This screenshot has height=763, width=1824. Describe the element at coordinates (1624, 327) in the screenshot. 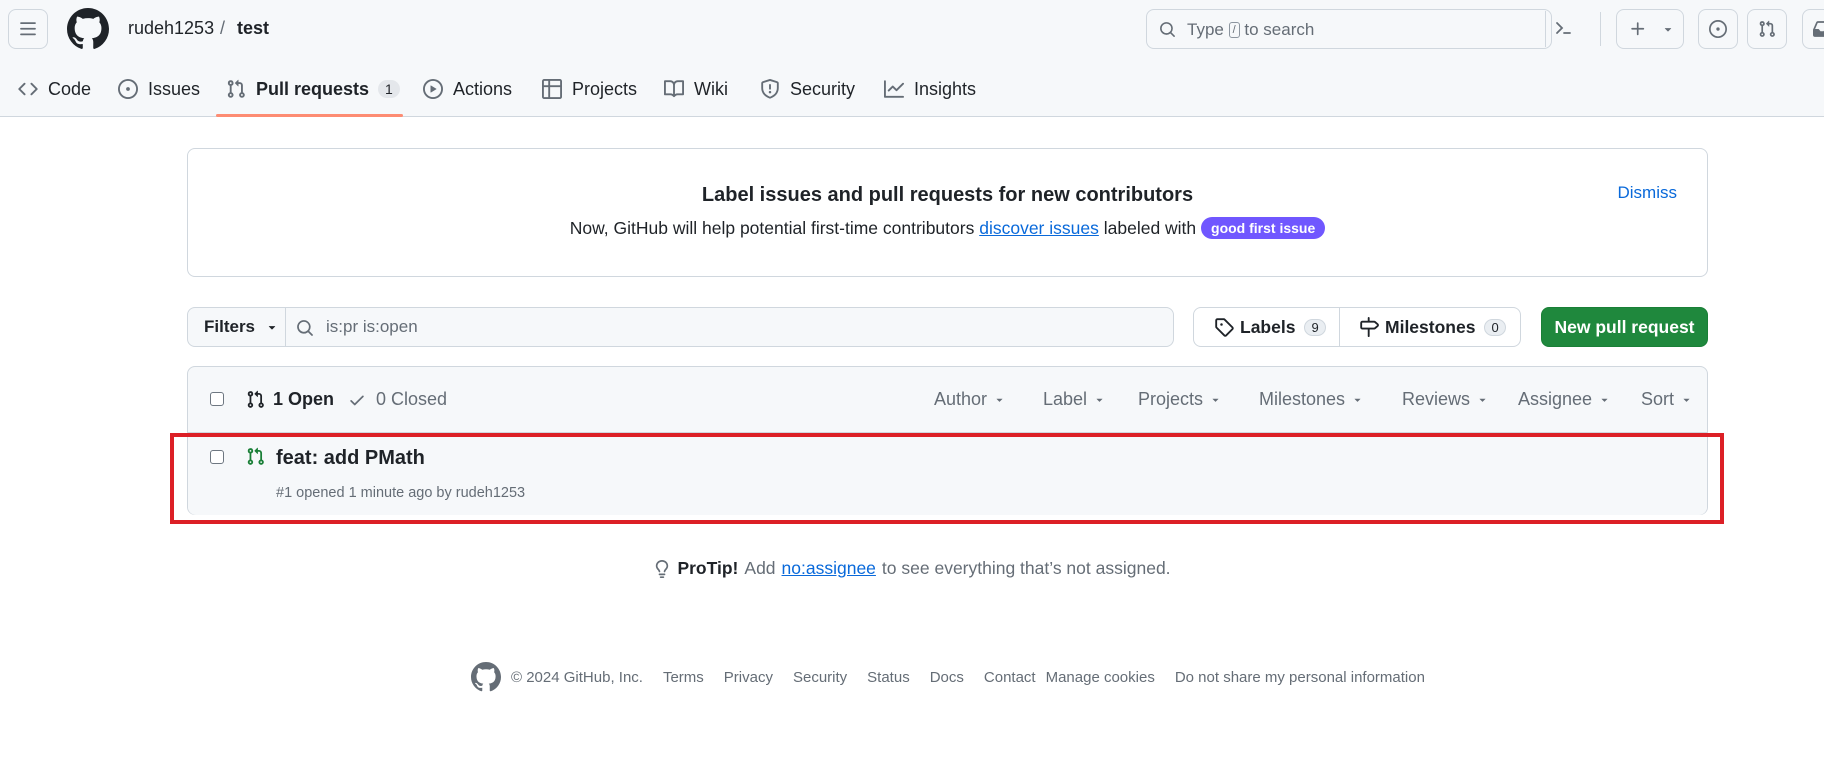

I see `new-pull-request-button: New pull request` at that location.